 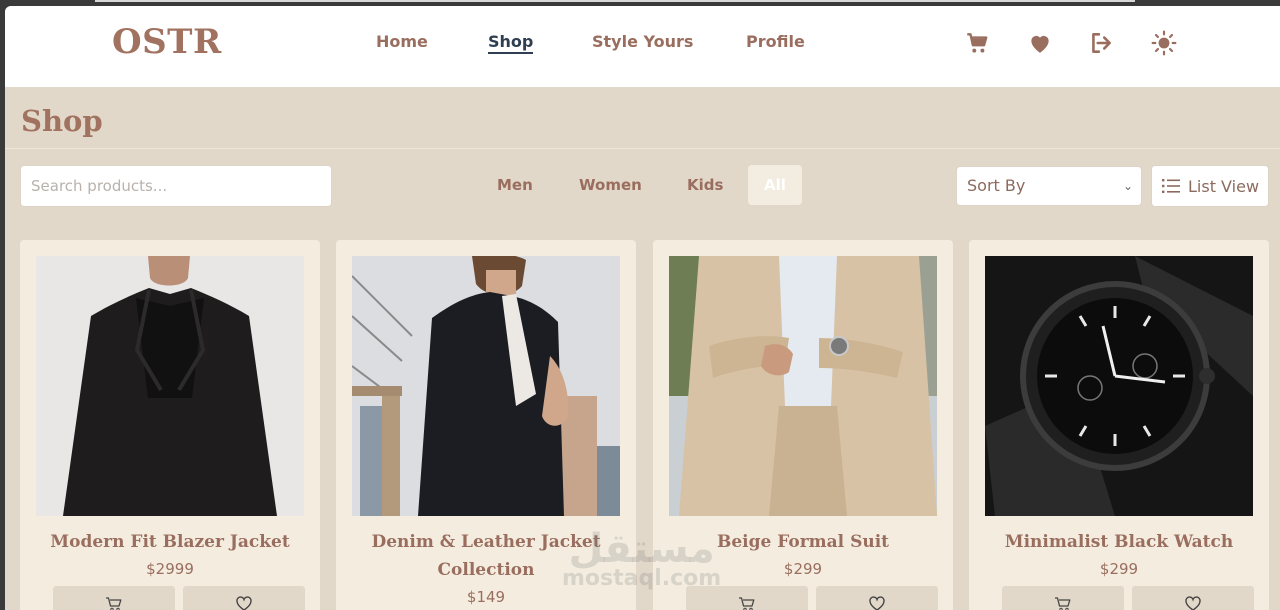 I want to click on product-card: Modern Fit Blazer Jacket $2999, so click(x=170, y=425).